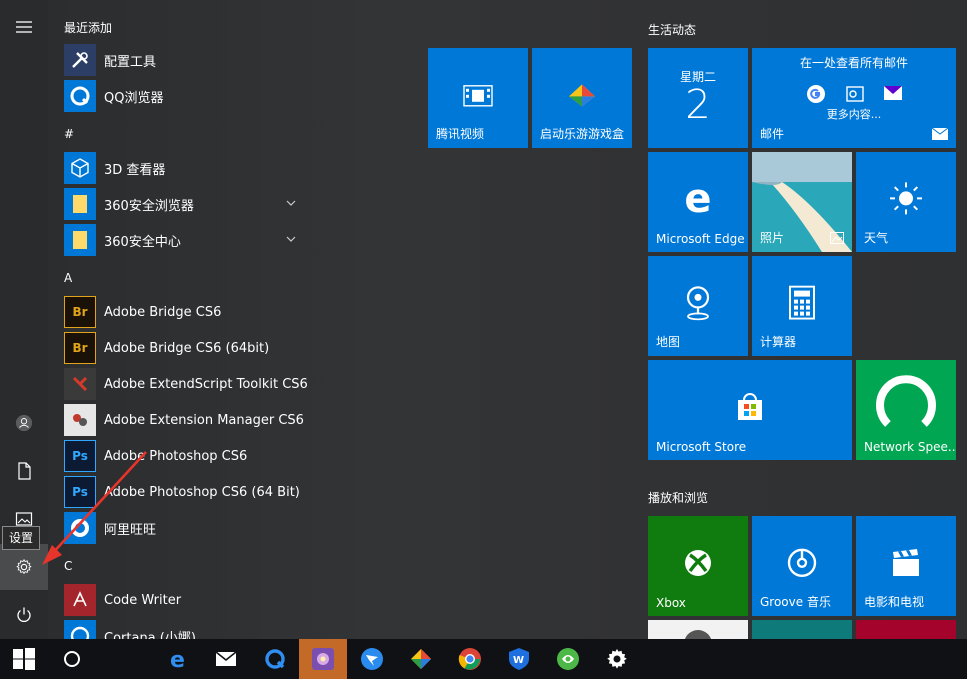 The width and height of the screenshot is (967, 679). Describe the element at coordinates (750, 406) in the screenshot. I see `store-bag-icon` at that location.